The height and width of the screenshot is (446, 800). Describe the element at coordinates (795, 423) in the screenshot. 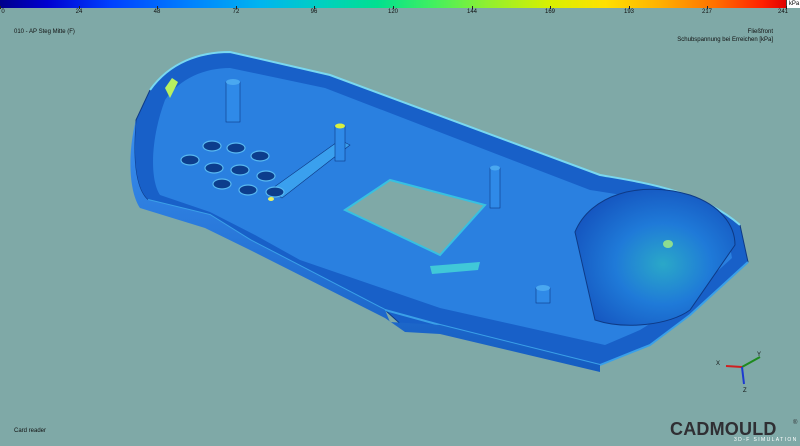

I see `logo-registered: ®` at that location.